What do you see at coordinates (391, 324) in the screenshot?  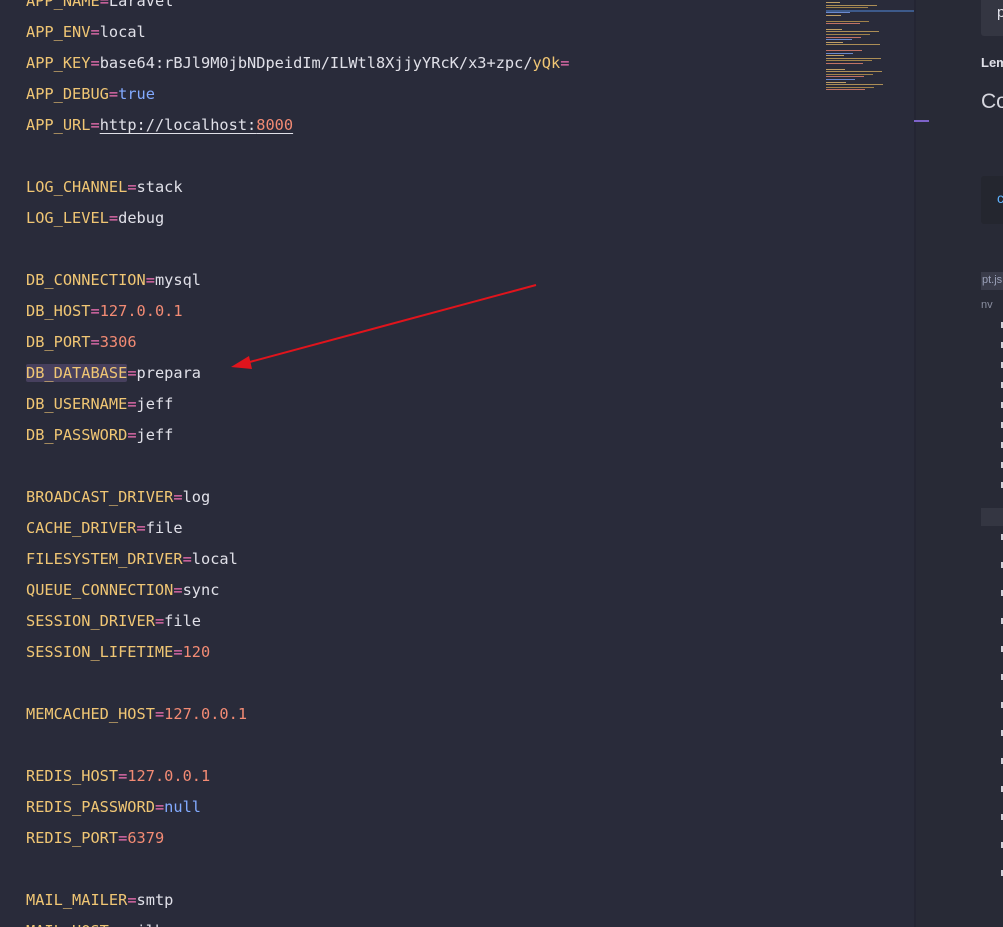 I see `arrow-shaft` at bounding box center [391, 324].